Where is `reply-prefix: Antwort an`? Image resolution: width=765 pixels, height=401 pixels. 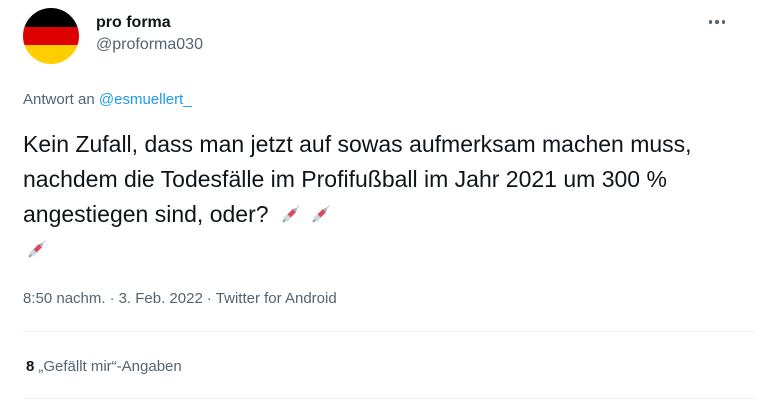 reply-prefix: Antwort an is located at coordinates (59, 99).